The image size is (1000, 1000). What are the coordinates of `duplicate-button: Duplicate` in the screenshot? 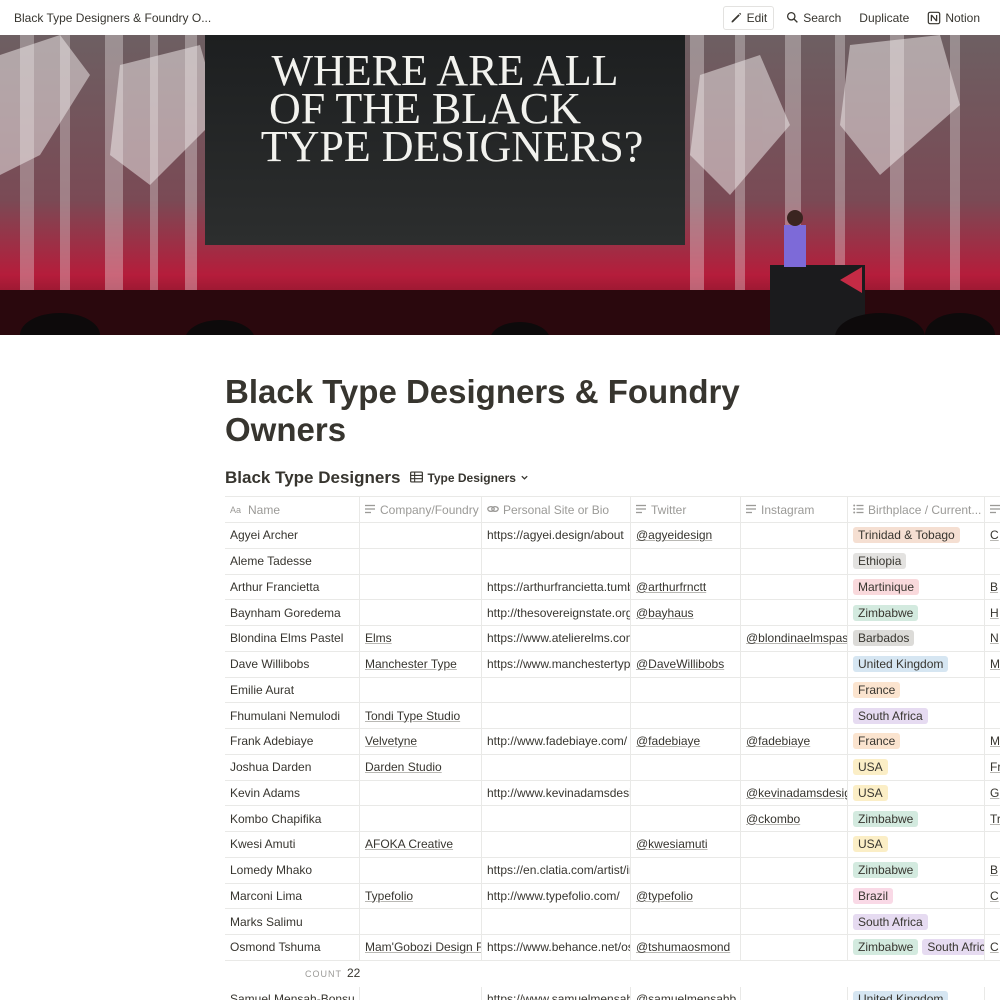 It's located at (884, 18).